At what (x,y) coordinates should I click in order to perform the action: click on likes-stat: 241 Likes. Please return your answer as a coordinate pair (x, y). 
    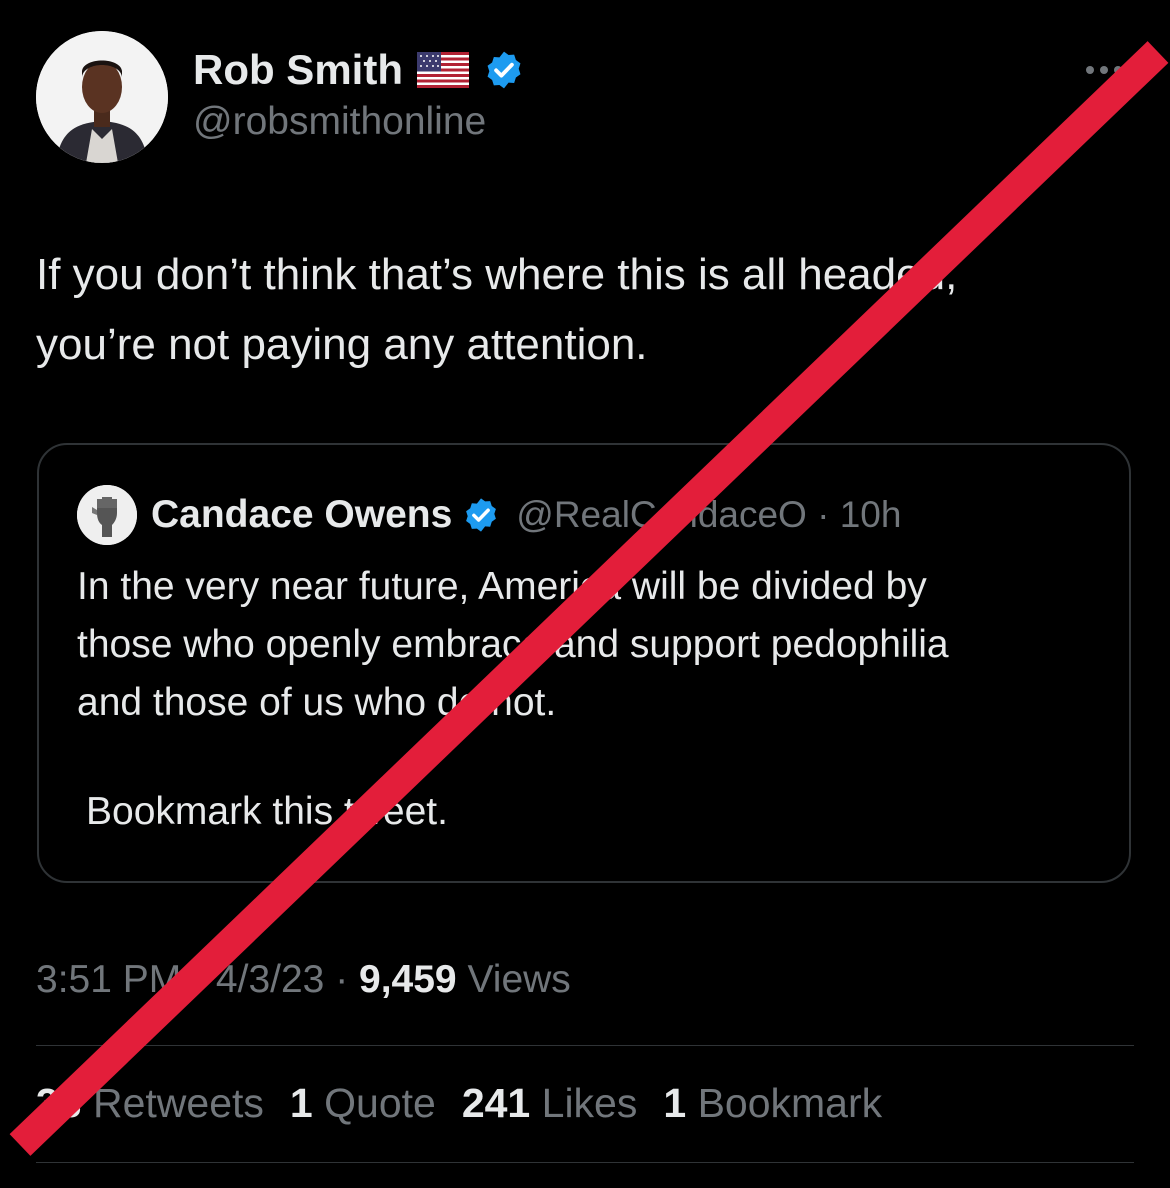
    Looking at the image, I should click on (550, 1103).